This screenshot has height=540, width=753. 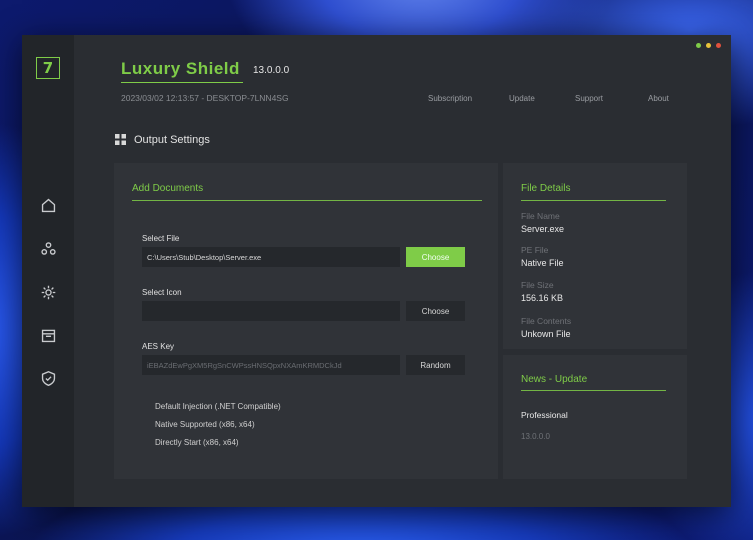 What do you see at coordinates (593, 200) in the screenshot?
I see `file-details-divider` at bounding box center [593, 200].